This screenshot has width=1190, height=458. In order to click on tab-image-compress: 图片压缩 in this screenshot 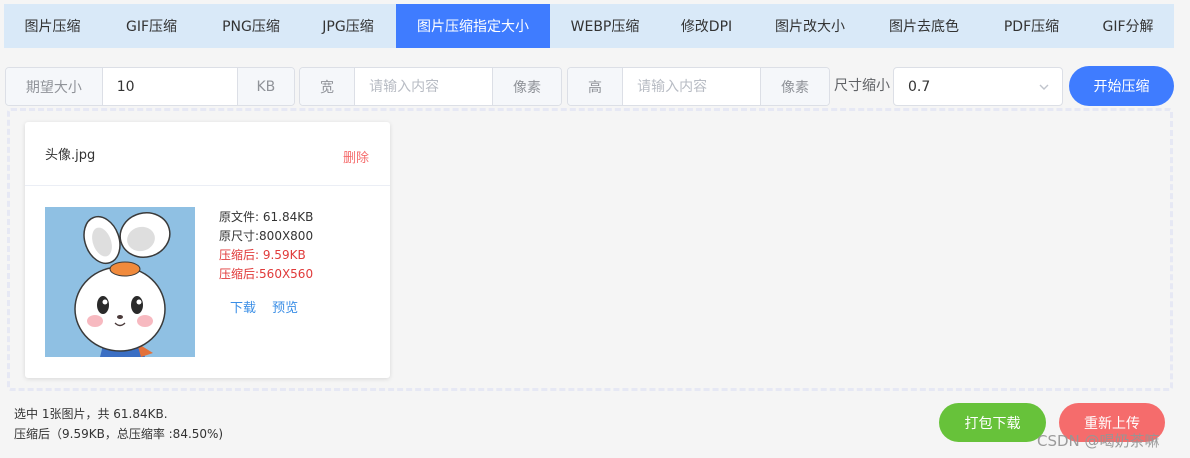, I will do `click(52, 26)`.